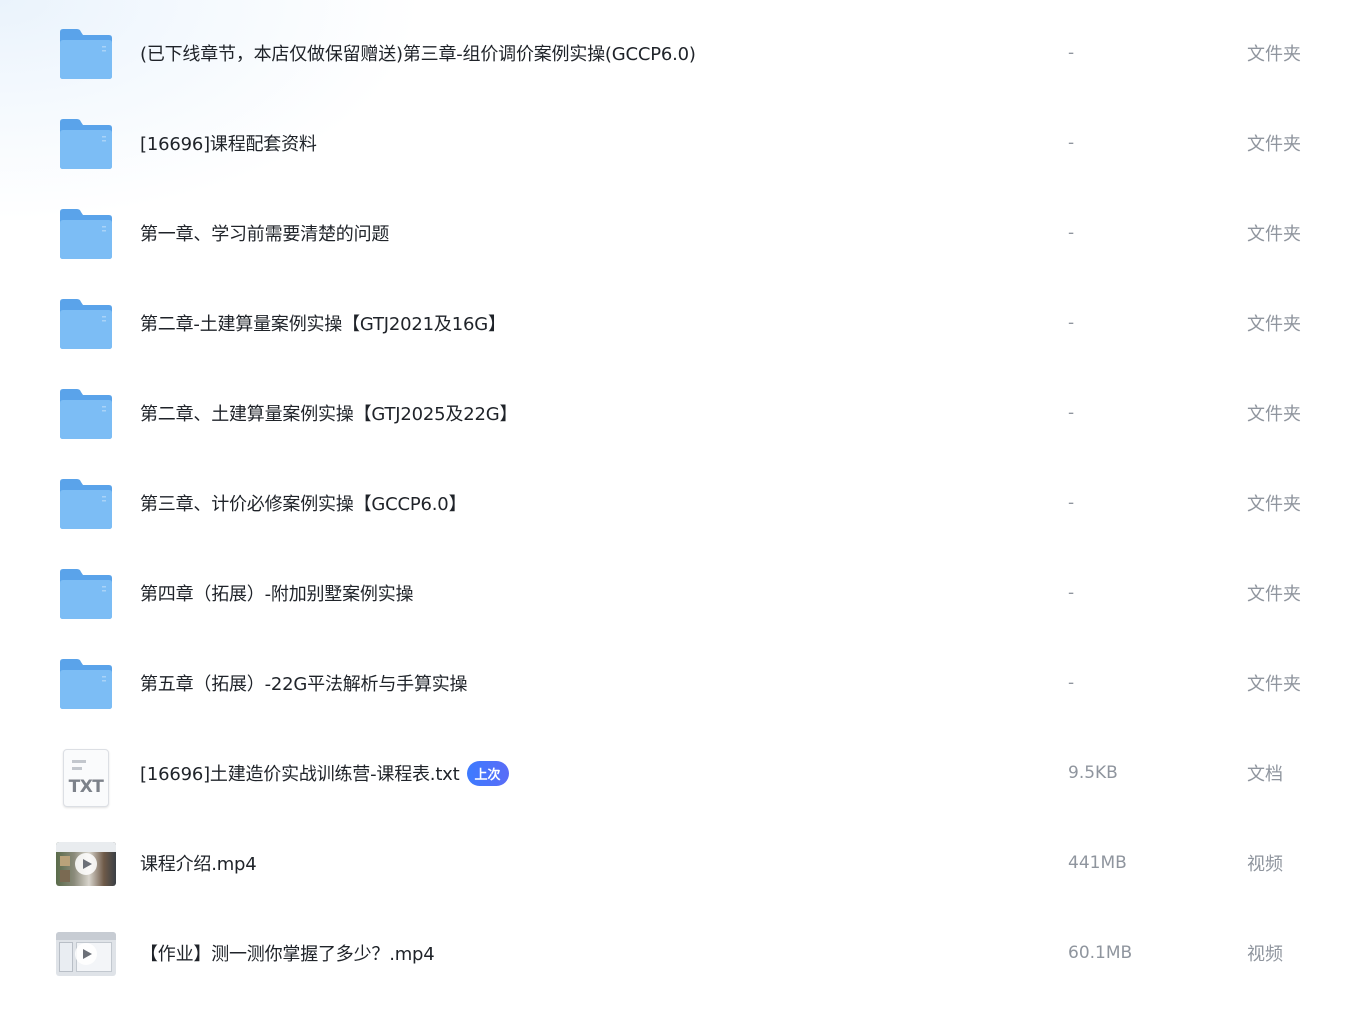 The width and height of the screenshot is (1369, 1010). I want to click on file-row-folder: 第二章、土建算量案例实操【GTJ2025及22G】 - 文件夹, so click(684, 413).